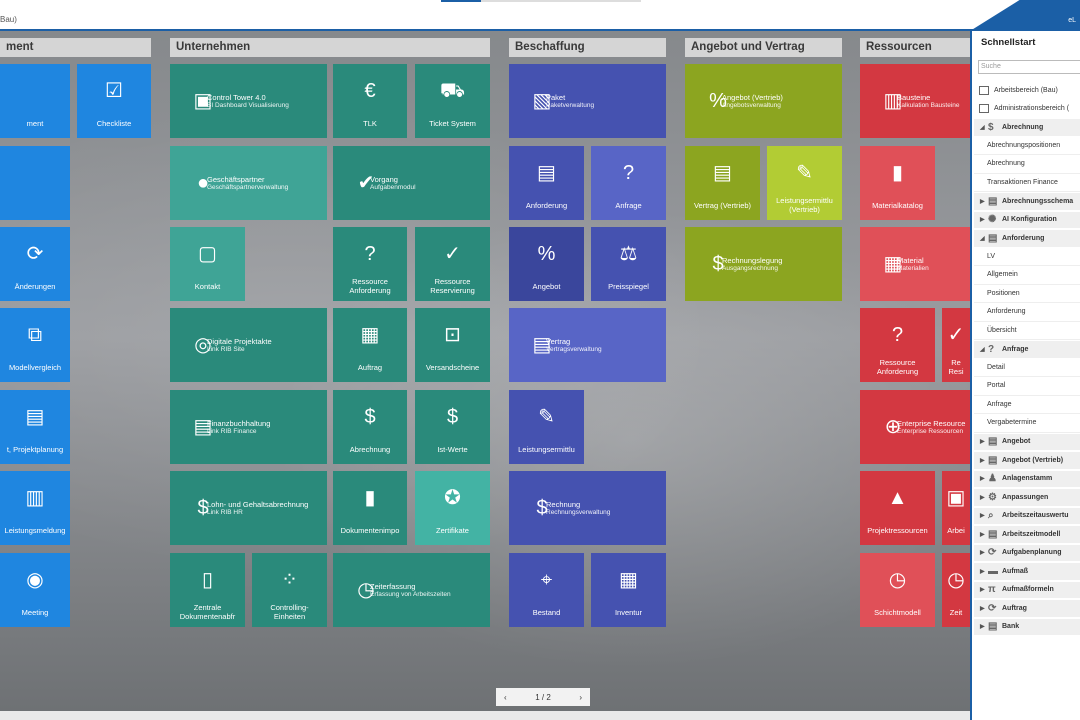 Image resolution: width=1080 pixels, height=720 pixels. Describe the element at coordinates (587, 345) in the screenshot. I see `tile-vertrag: ▤ Vertrag Vertragsverwaltung` at that location.